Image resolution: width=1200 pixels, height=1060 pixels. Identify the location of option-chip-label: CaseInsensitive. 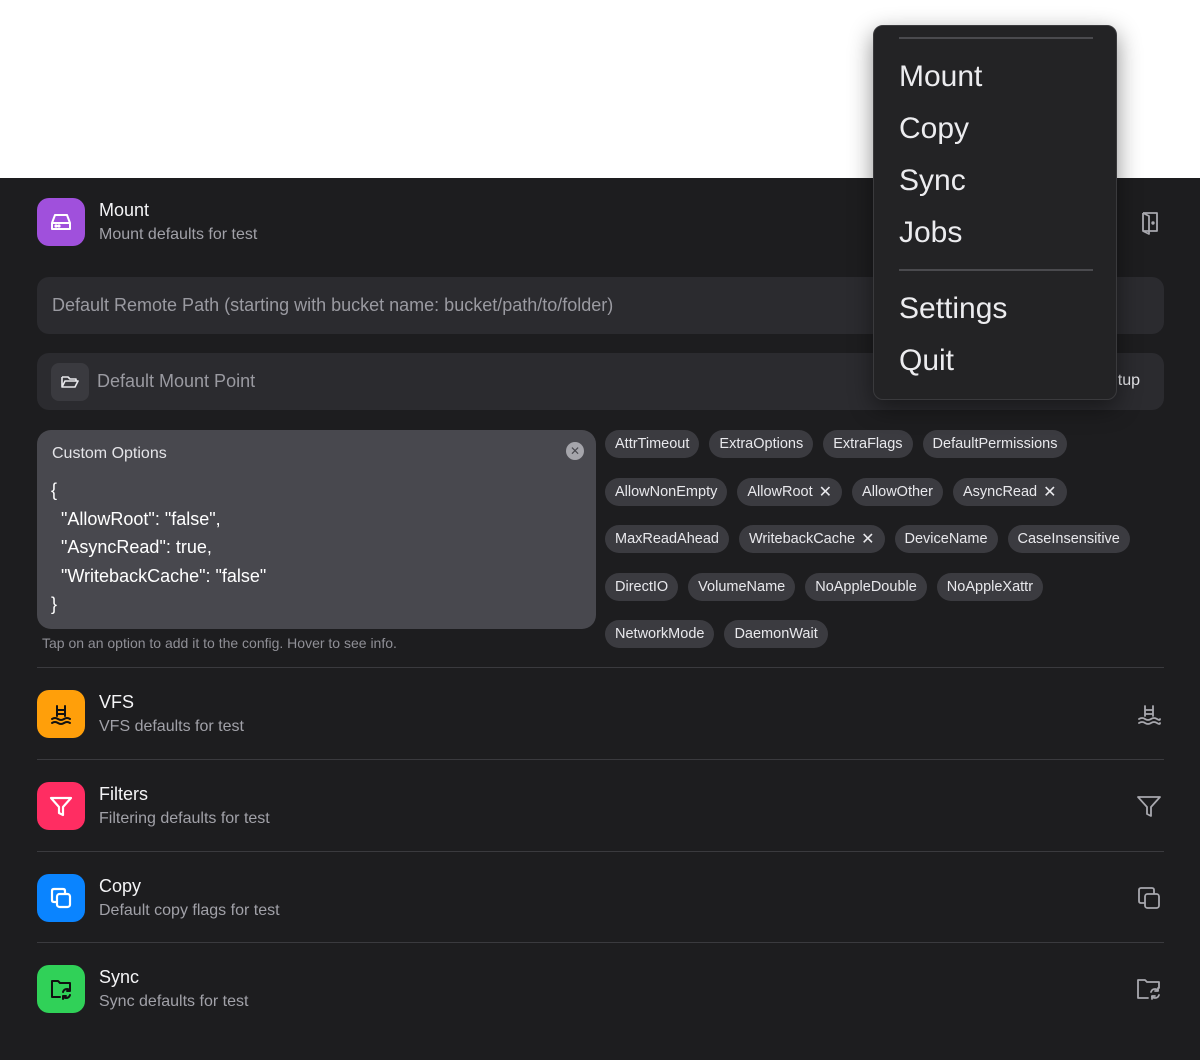
(1068, 539).